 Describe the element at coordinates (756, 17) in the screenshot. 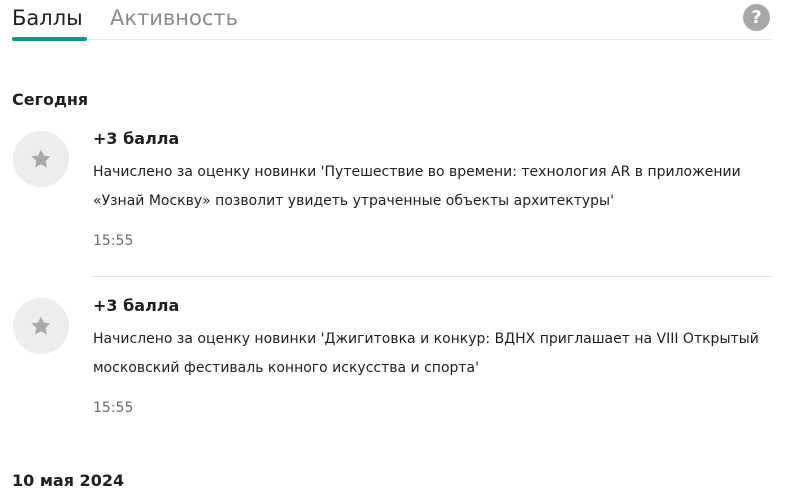

I see `help-icon: ?` at that location.